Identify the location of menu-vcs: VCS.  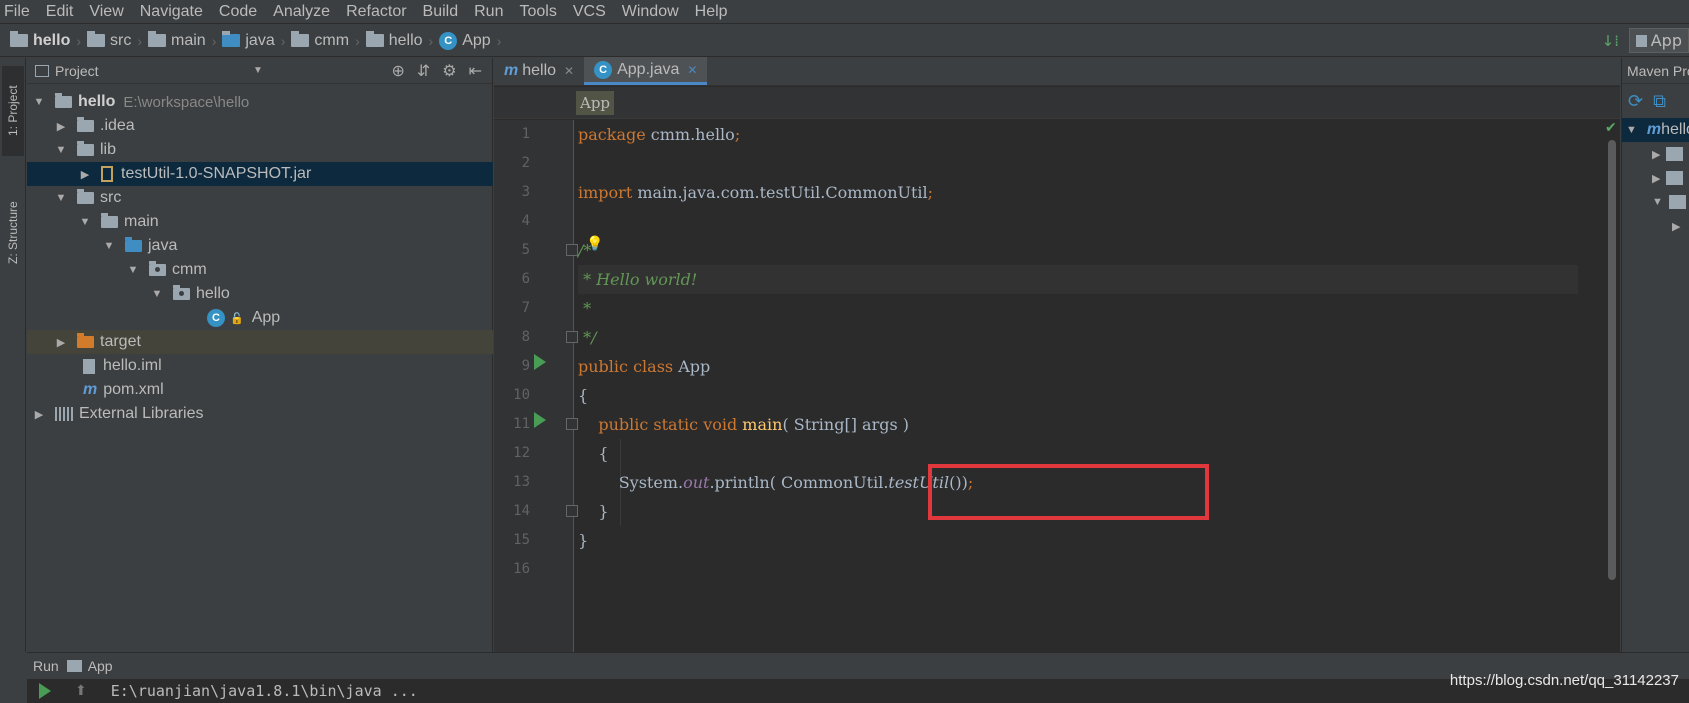
(589, 12).